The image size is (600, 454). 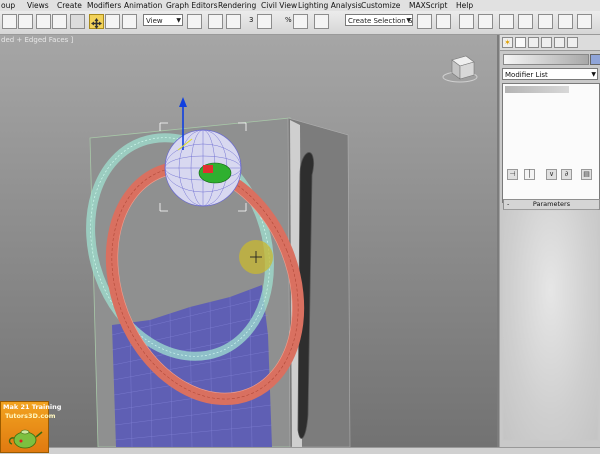 What do you see at coordinates (154, 21) in the screenshot?
I see `reference-coordinate-value: View` at bounding box center [154, 21].